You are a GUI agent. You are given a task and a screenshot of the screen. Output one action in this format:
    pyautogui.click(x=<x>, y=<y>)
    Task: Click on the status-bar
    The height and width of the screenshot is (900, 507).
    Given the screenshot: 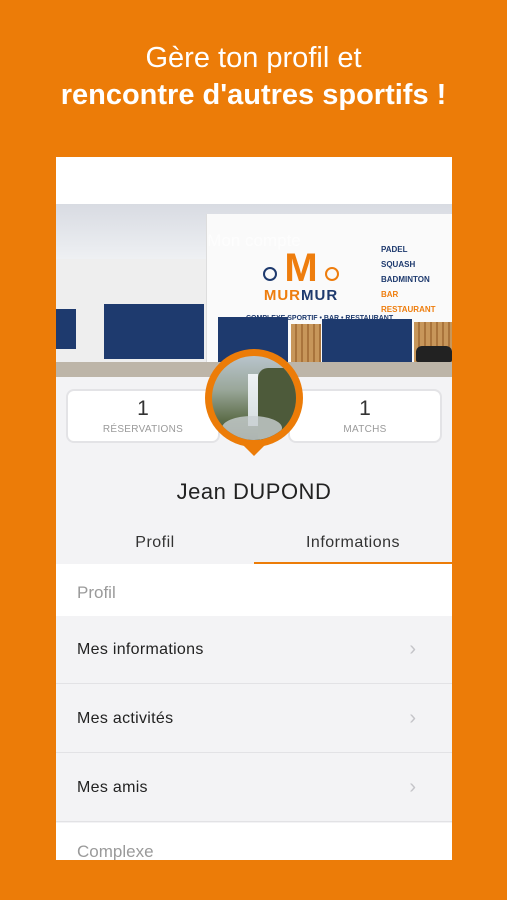 What is the action you would take?
    pyautogui.click(x=254, y=180)
    